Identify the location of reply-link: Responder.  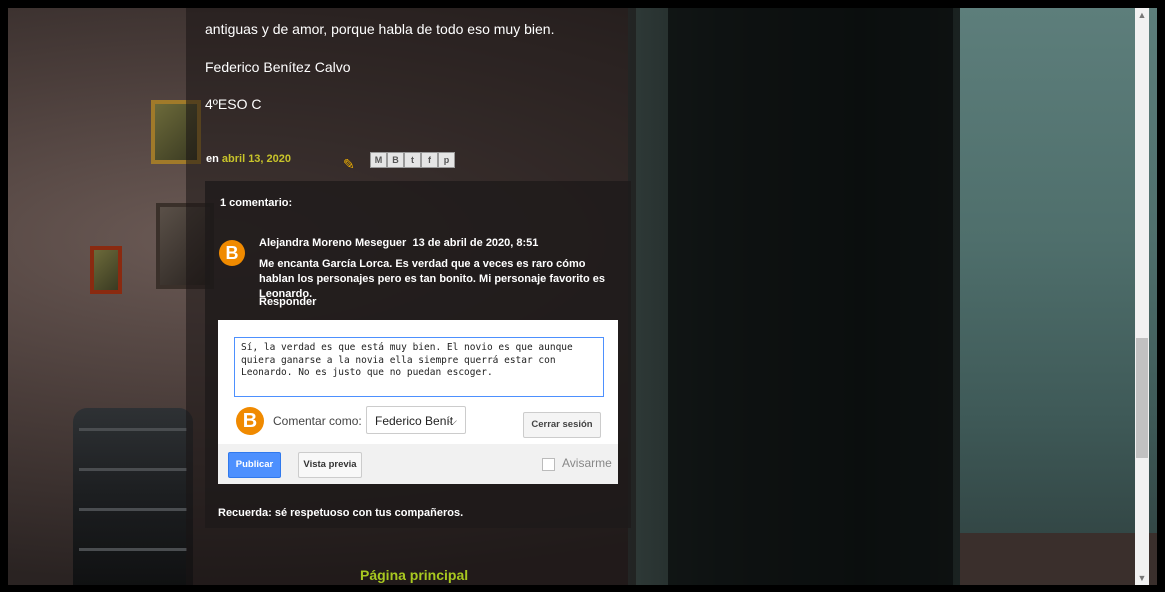
(287, 302).